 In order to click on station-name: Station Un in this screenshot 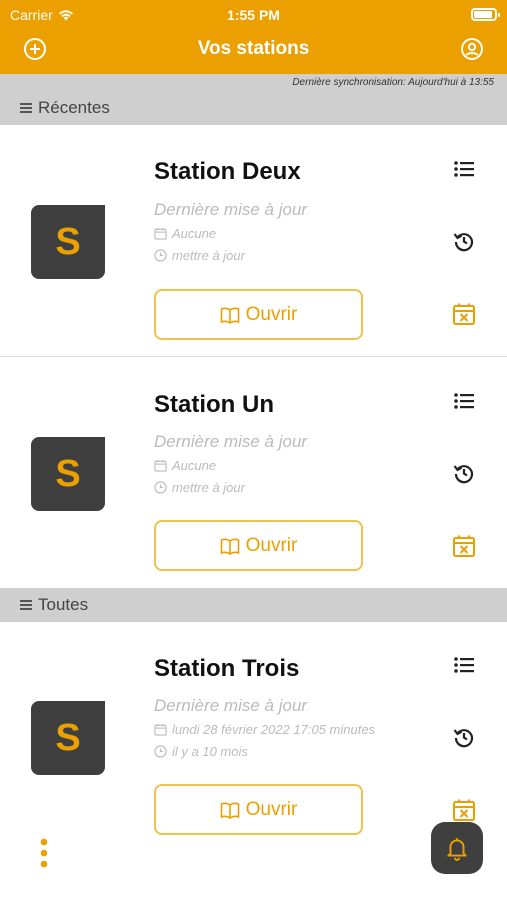, I will do `click(214, 404)`.